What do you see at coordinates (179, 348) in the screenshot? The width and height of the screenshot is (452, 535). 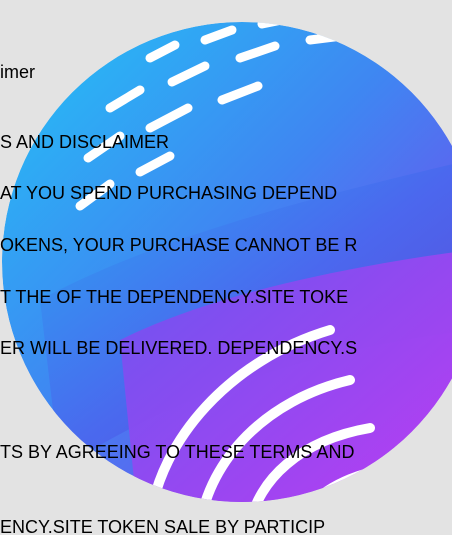 I see `text-line-6: ER WILL BE DELIVERED. DEPENDENCY.S` at bounding box center [179, 348].